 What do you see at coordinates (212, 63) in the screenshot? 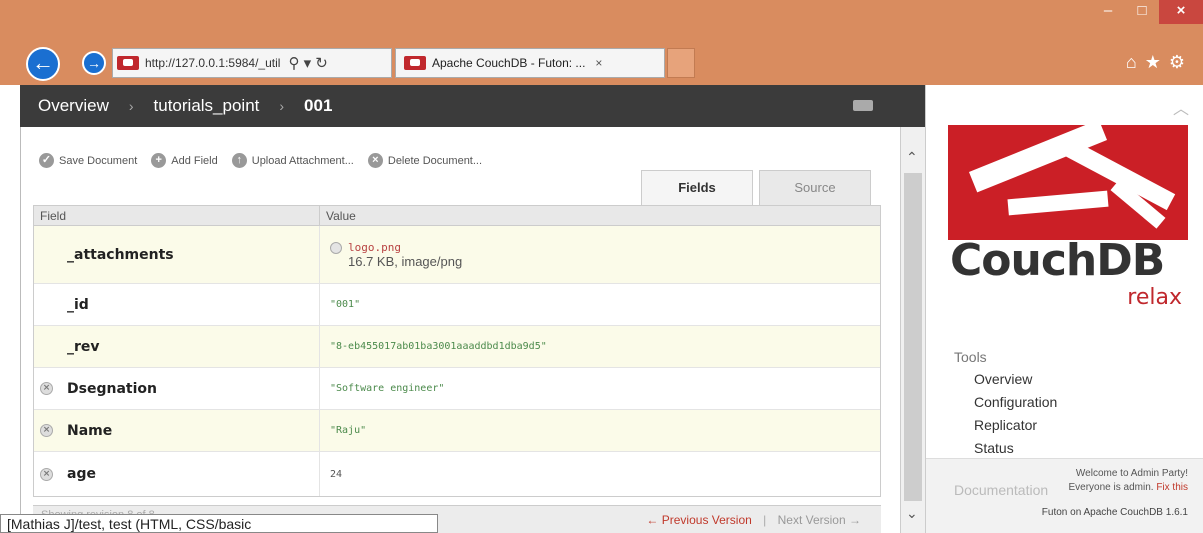
I see `address-url: http://127.0.0.1:5984/_util` at bounding box center [212, 63].